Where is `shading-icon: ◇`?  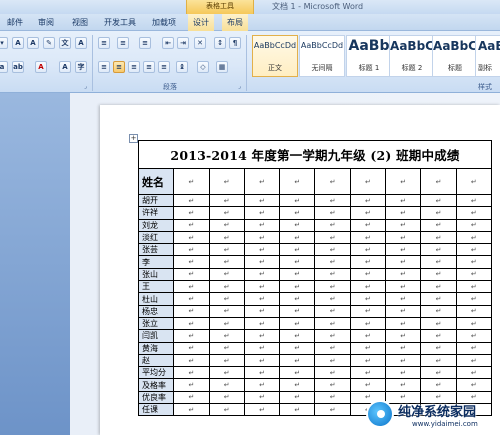
shading-icon: ◇ is located at coordinates (203, 67).